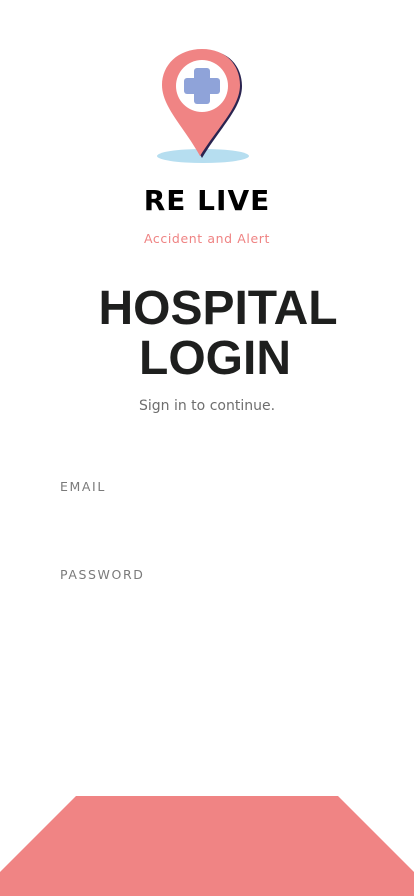  Describe the element at coordinates (218, 308) in the screenshot. I see `page-title-line1: HOSPITAL` at that location.